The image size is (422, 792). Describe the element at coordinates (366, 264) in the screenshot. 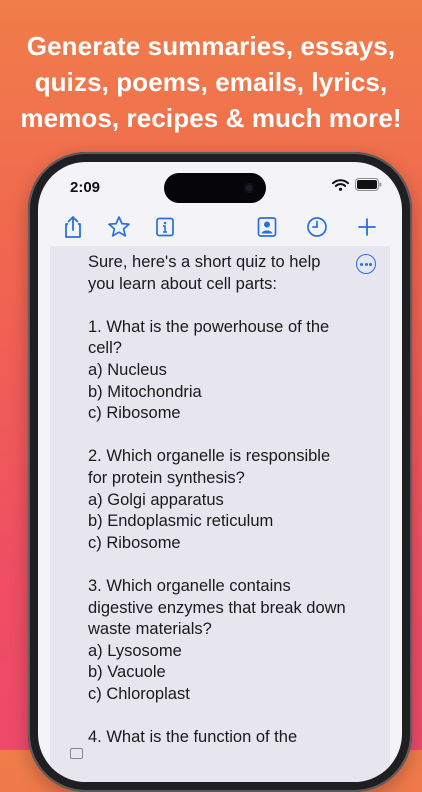

I see `message-options-button` at that location.